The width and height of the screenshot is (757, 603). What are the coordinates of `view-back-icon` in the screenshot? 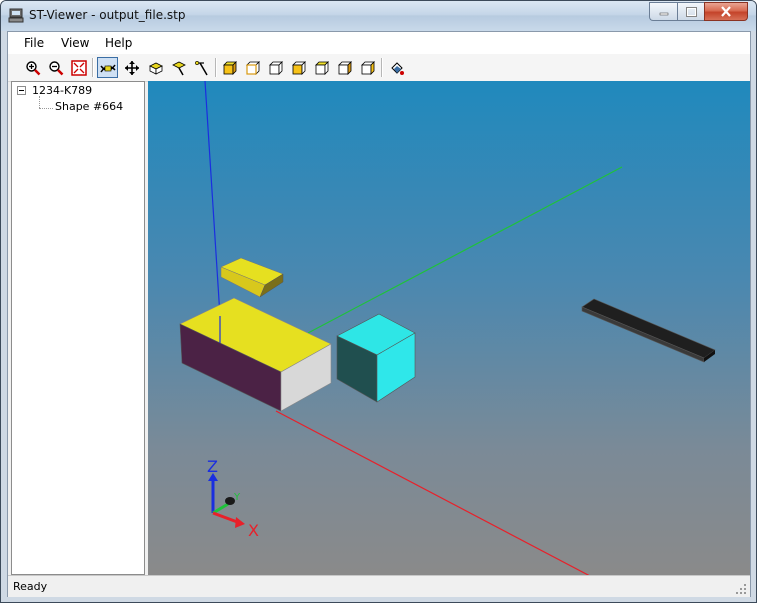 It's located at (275, 67).